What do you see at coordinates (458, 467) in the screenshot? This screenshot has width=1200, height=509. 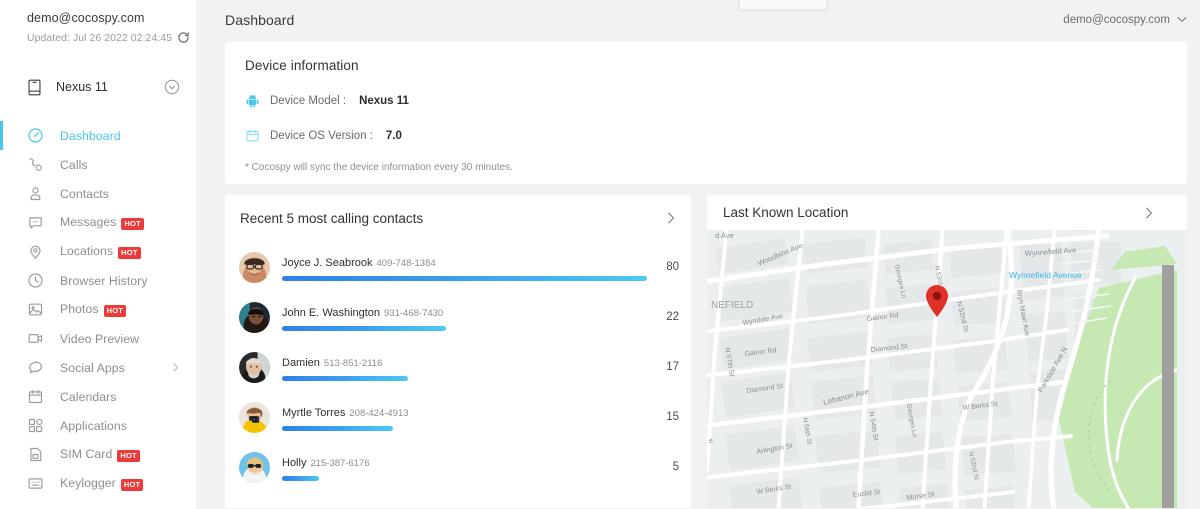 I see `list-item: Holly 215-387-6176 5` at bounding box center [458, 467].